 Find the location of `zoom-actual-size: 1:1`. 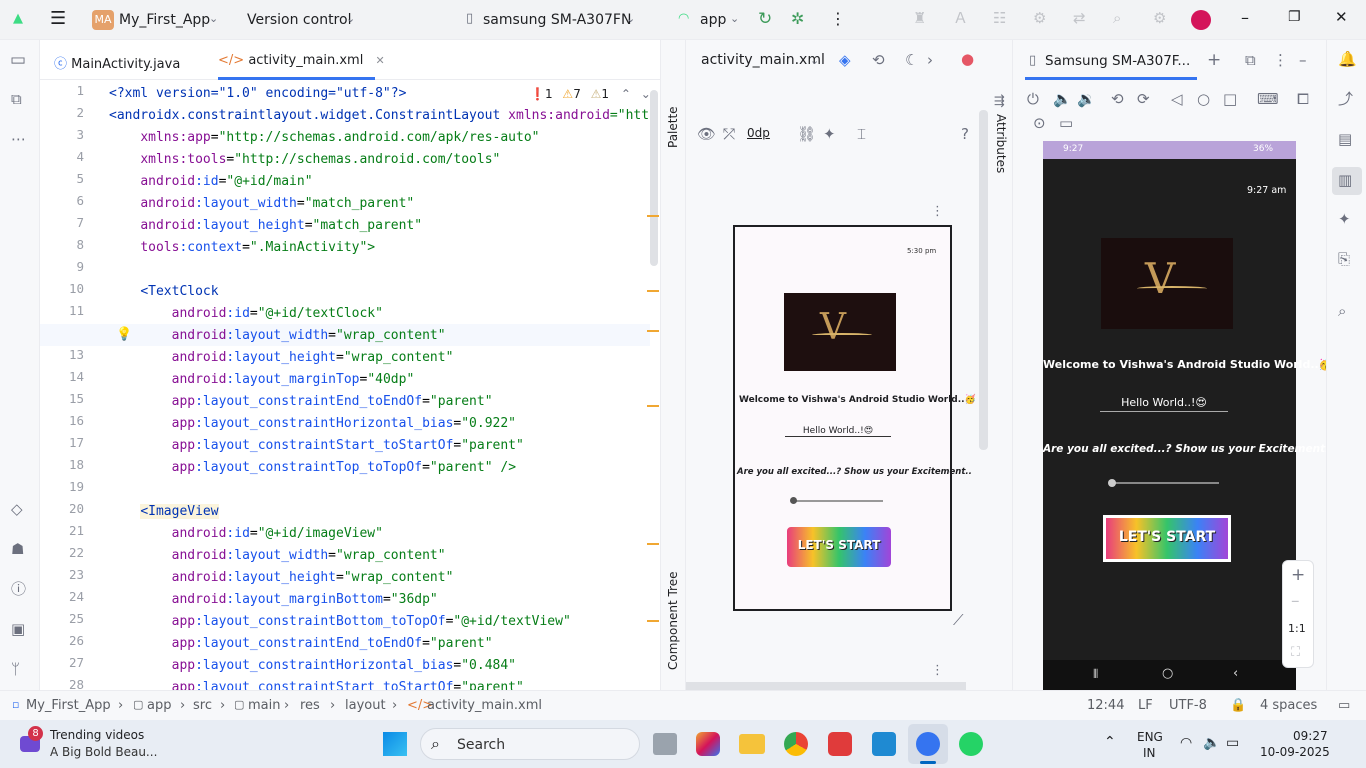

zoom-actual-size: 1:1 is located at coordinates (1297, 628).